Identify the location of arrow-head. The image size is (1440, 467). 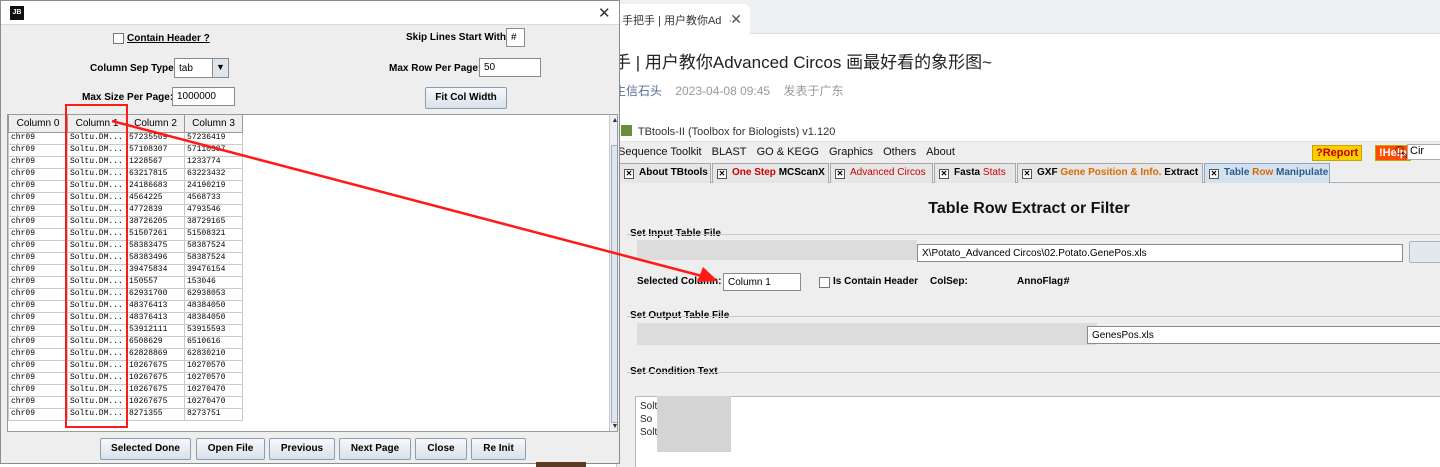
(707, 274).